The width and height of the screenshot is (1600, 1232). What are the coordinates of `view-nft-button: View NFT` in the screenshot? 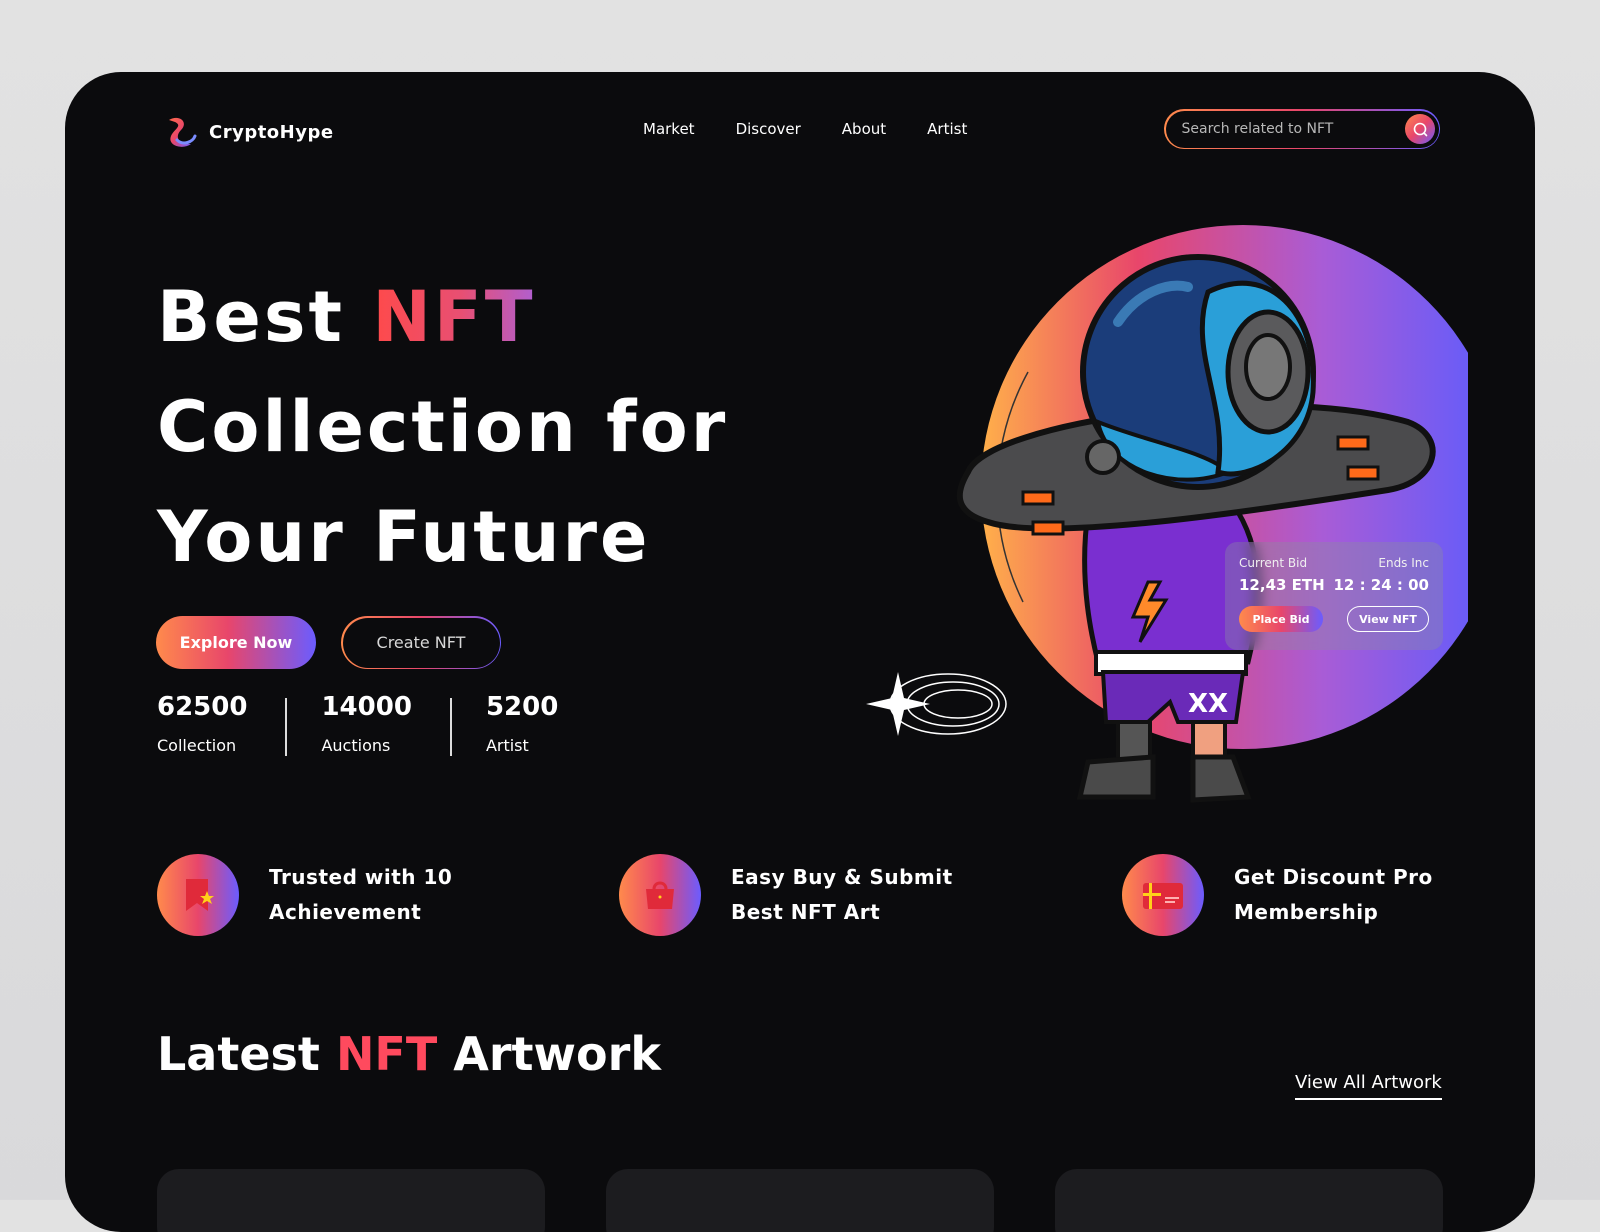 It's located at (1388, 619).